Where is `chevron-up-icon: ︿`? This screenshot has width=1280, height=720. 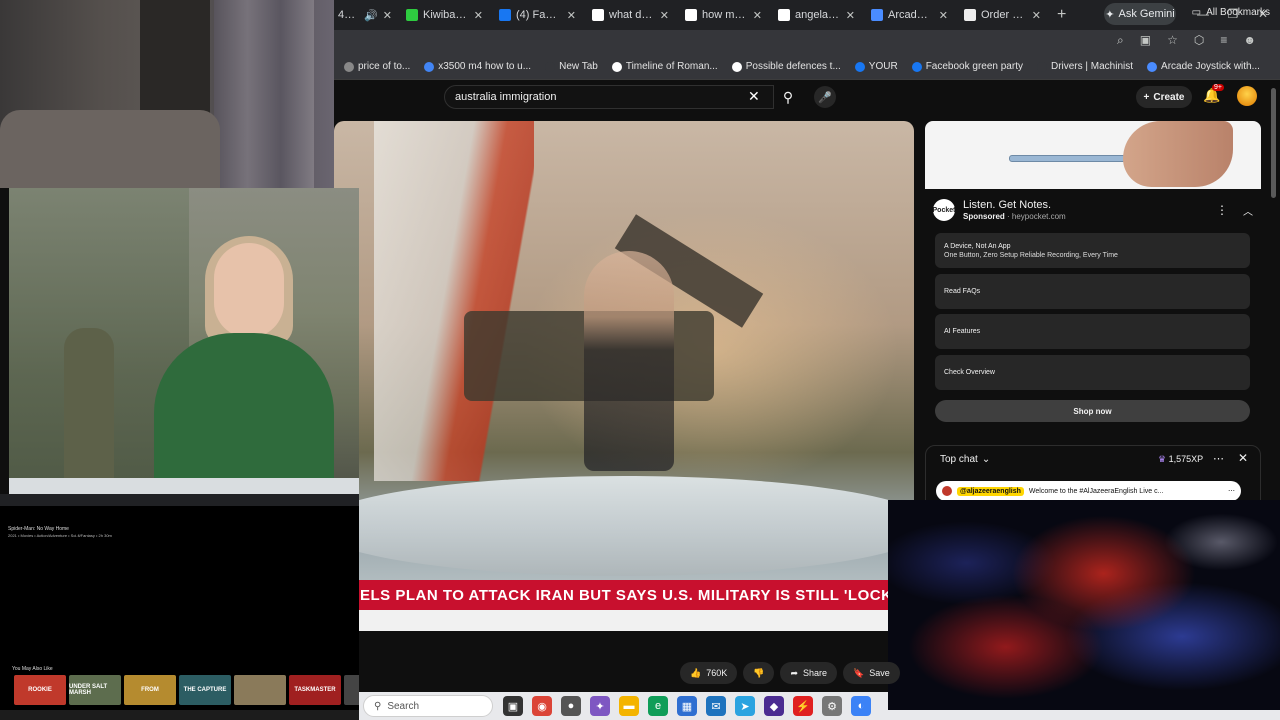 chevron-up-icon: ︿ is located at coordinates (1248, 210).